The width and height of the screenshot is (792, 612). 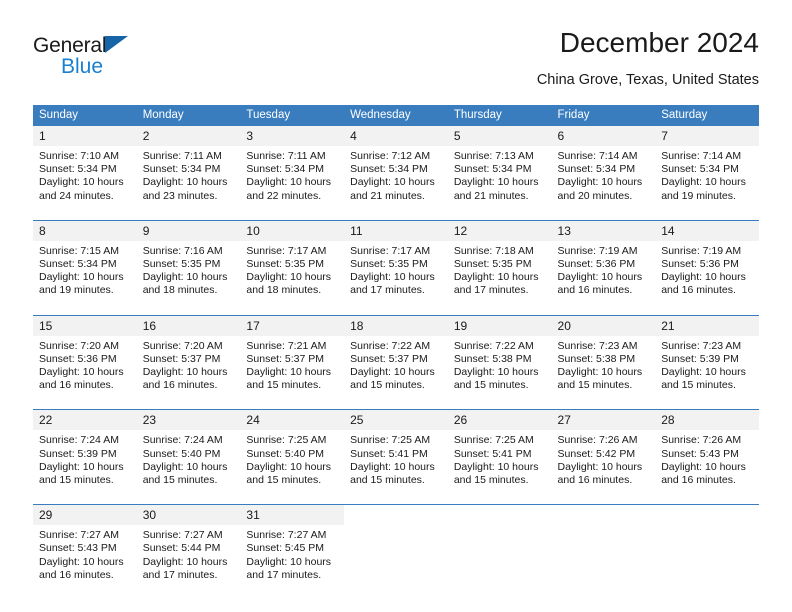 I want to click on day-number: 24, so click(x=292, y=420).